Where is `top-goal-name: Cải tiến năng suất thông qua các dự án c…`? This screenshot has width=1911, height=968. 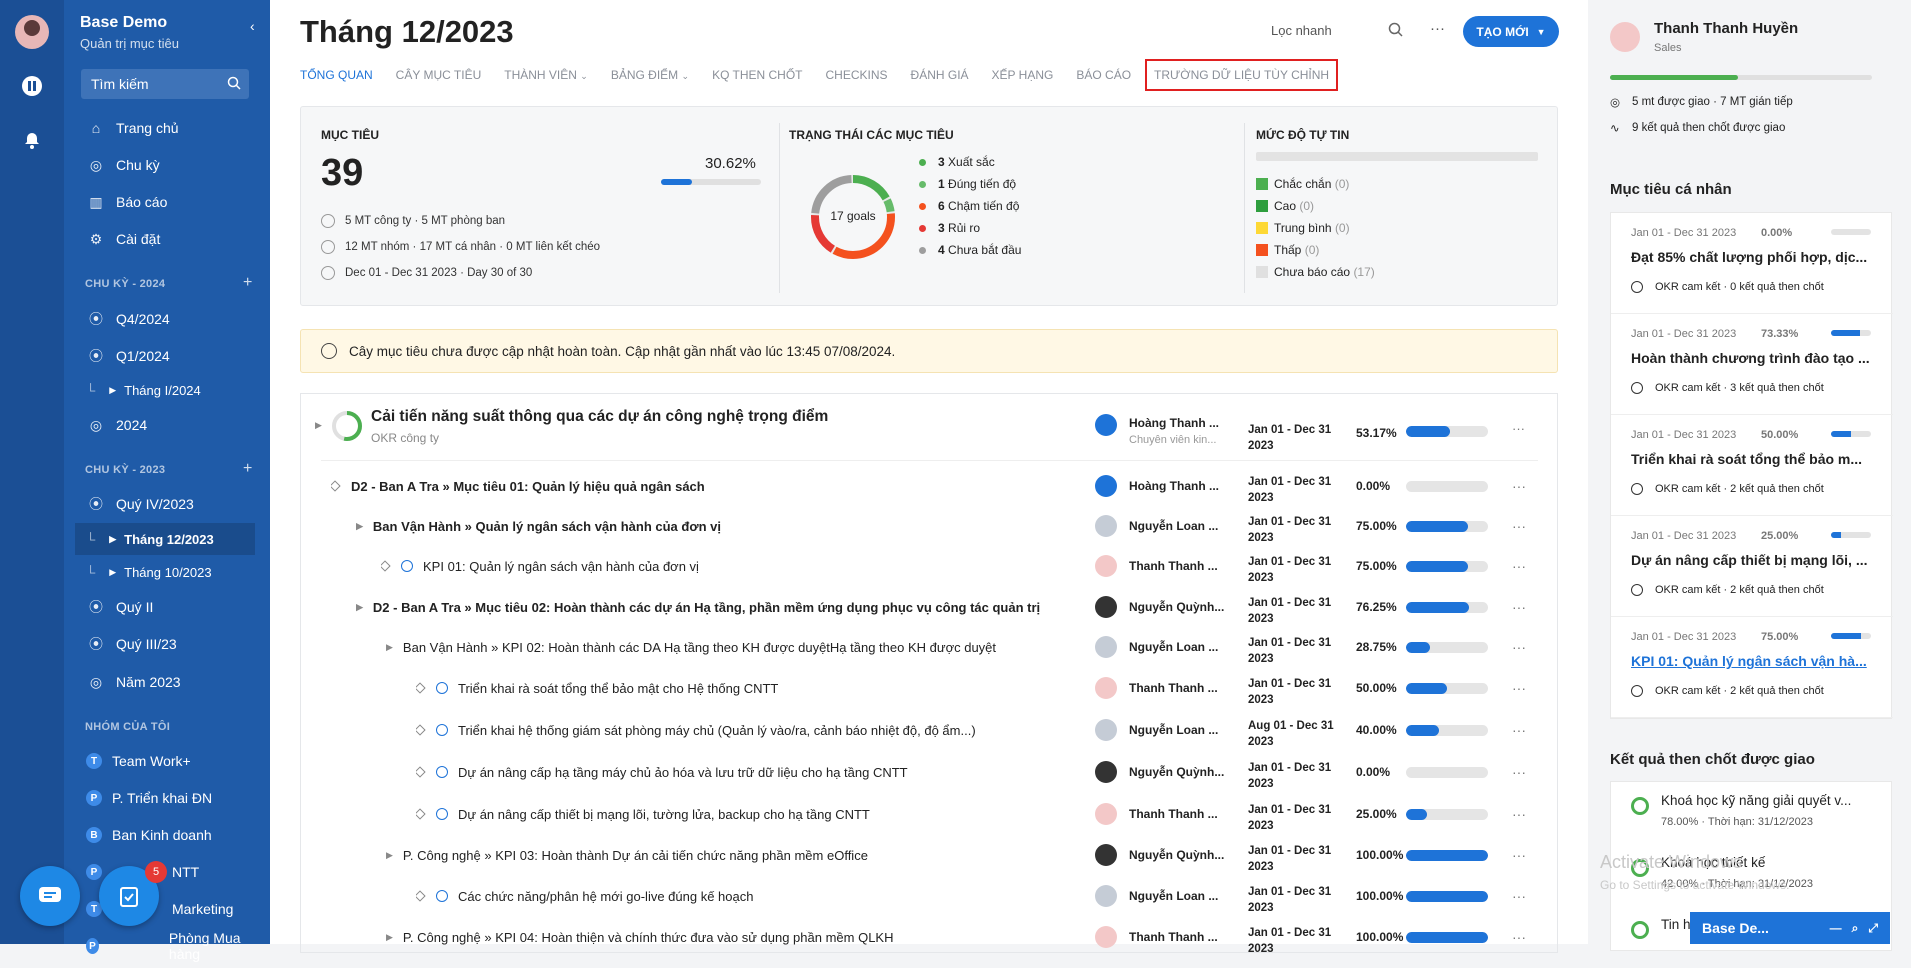 top-goal-name: Cải tiến năng suất thông qua các dự án c… is located at coordinates (599, 417).